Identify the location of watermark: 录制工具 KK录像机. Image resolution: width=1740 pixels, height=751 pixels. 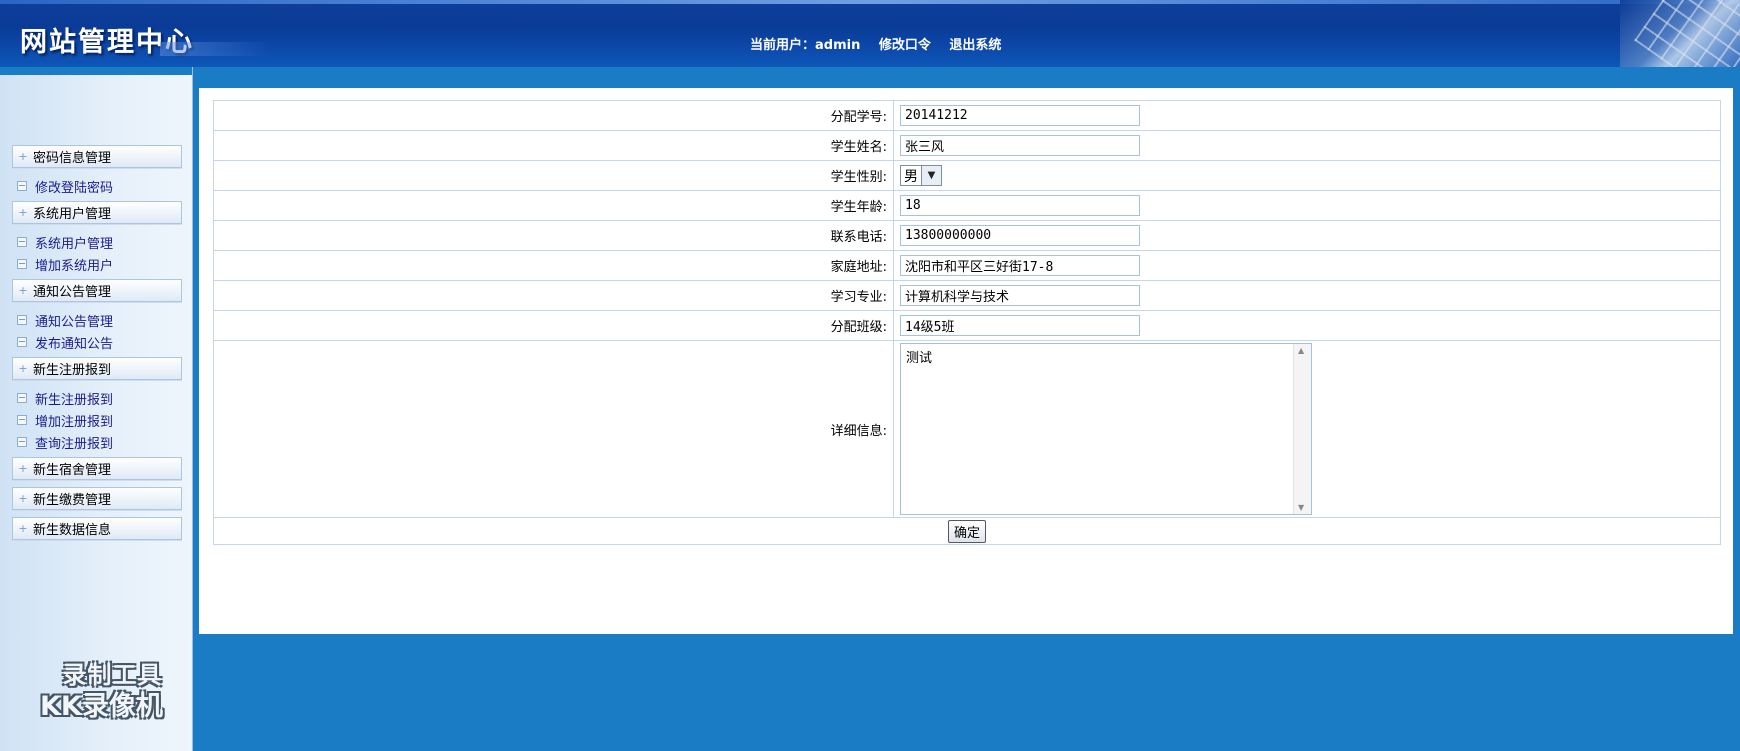
(101, 691).